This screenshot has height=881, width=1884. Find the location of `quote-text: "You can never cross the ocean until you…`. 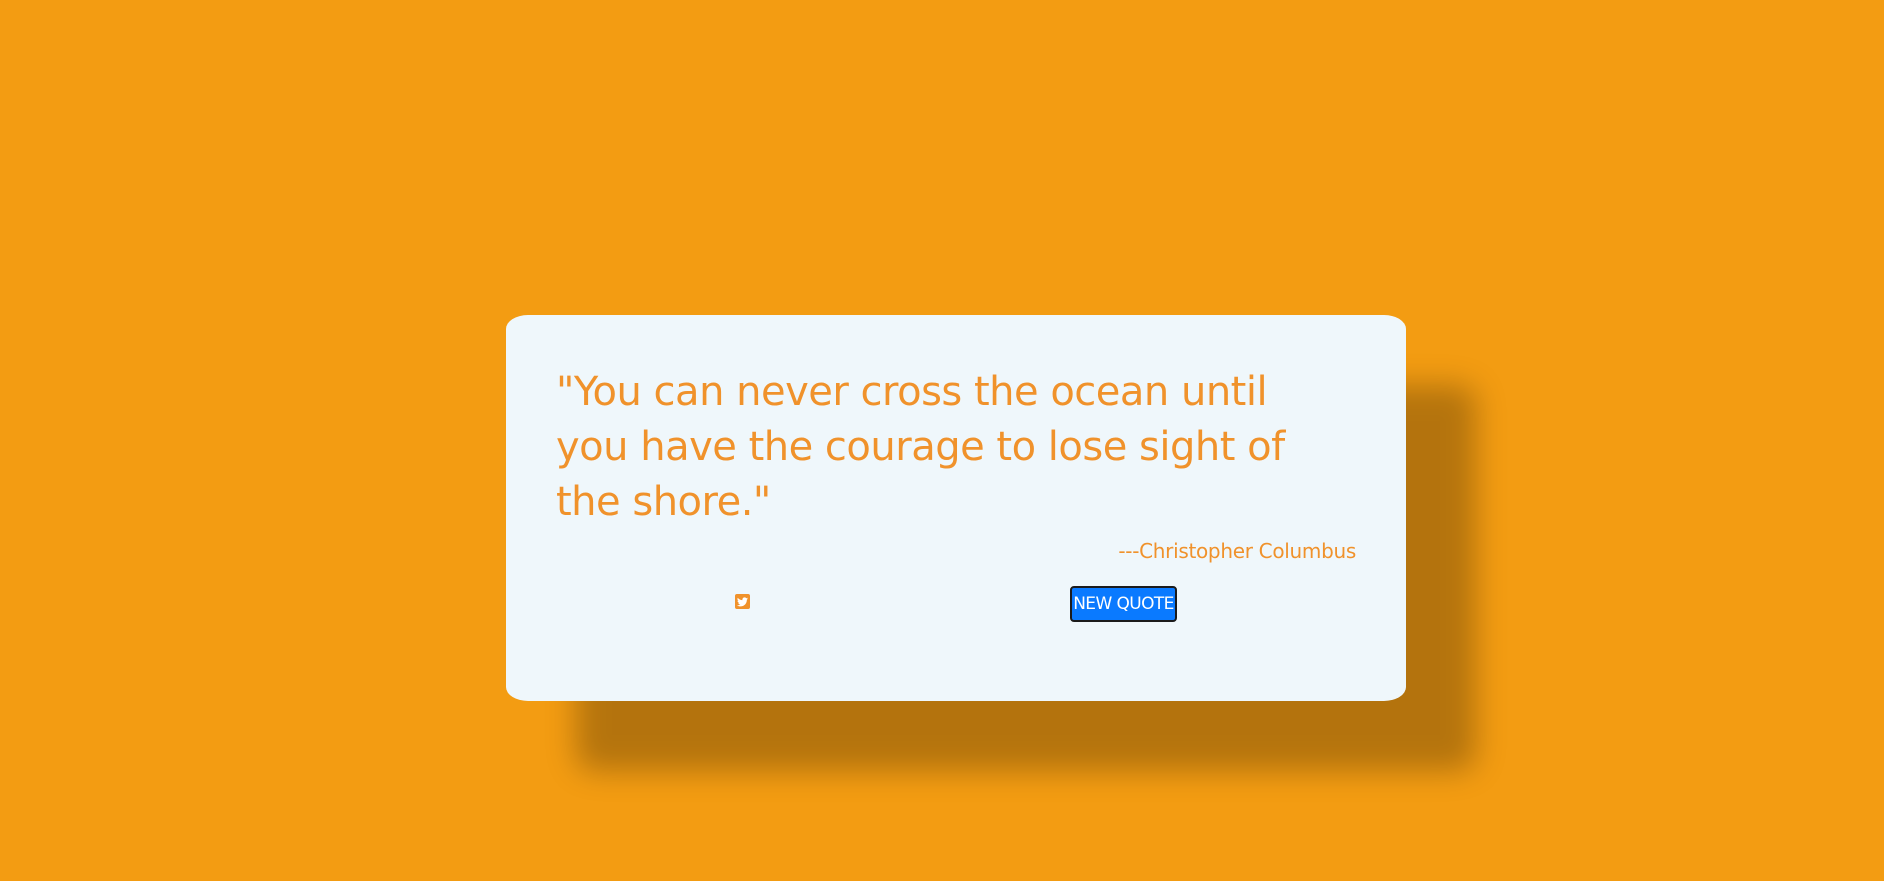

quote-text: "You can never cross the ocean until you… is located at coordinates (920, 447).